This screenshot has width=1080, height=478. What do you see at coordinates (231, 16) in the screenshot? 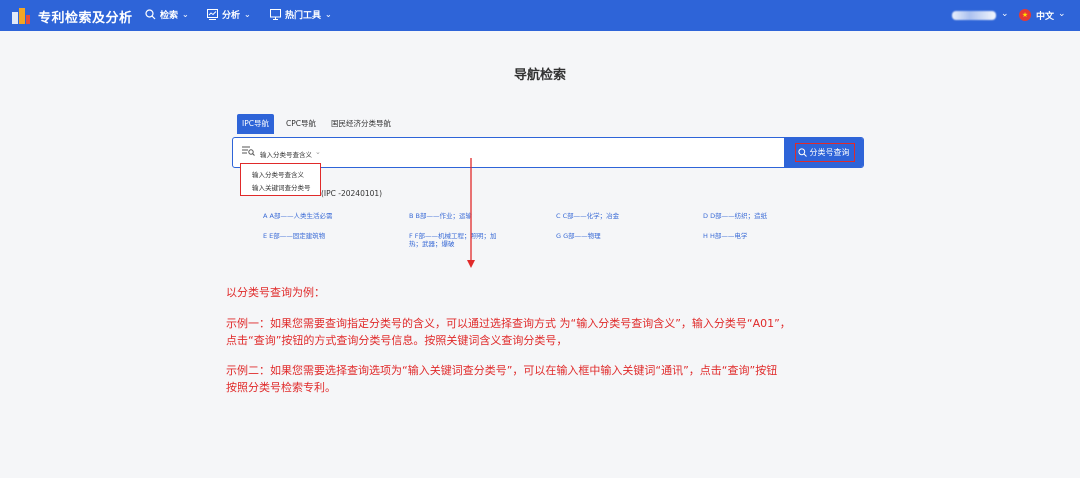
I see `nav-analysis-label: 分析` at bounding box center [231, 16].